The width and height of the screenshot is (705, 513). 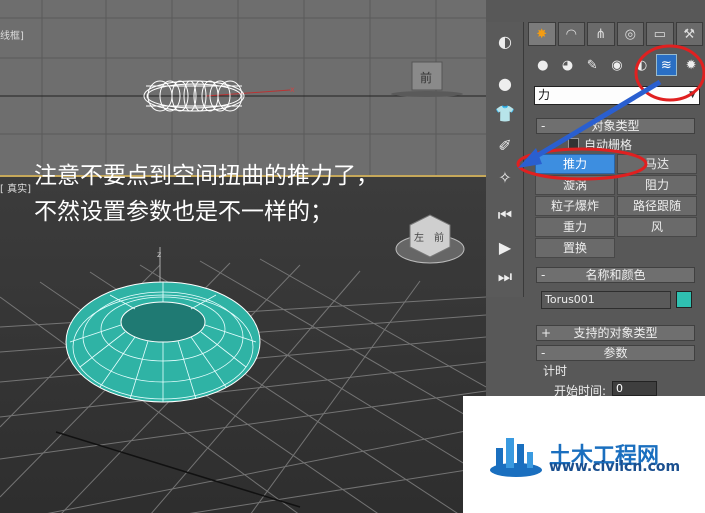 I want to click on motion-icon: ◎, so click(x=630, y=34).